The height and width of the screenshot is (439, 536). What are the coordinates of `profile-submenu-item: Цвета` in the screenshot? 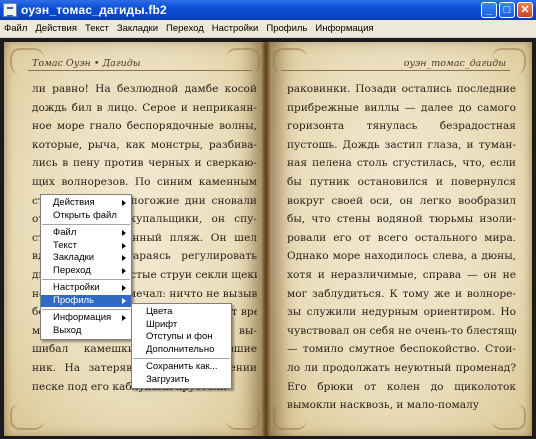 It's located at (181, 312).